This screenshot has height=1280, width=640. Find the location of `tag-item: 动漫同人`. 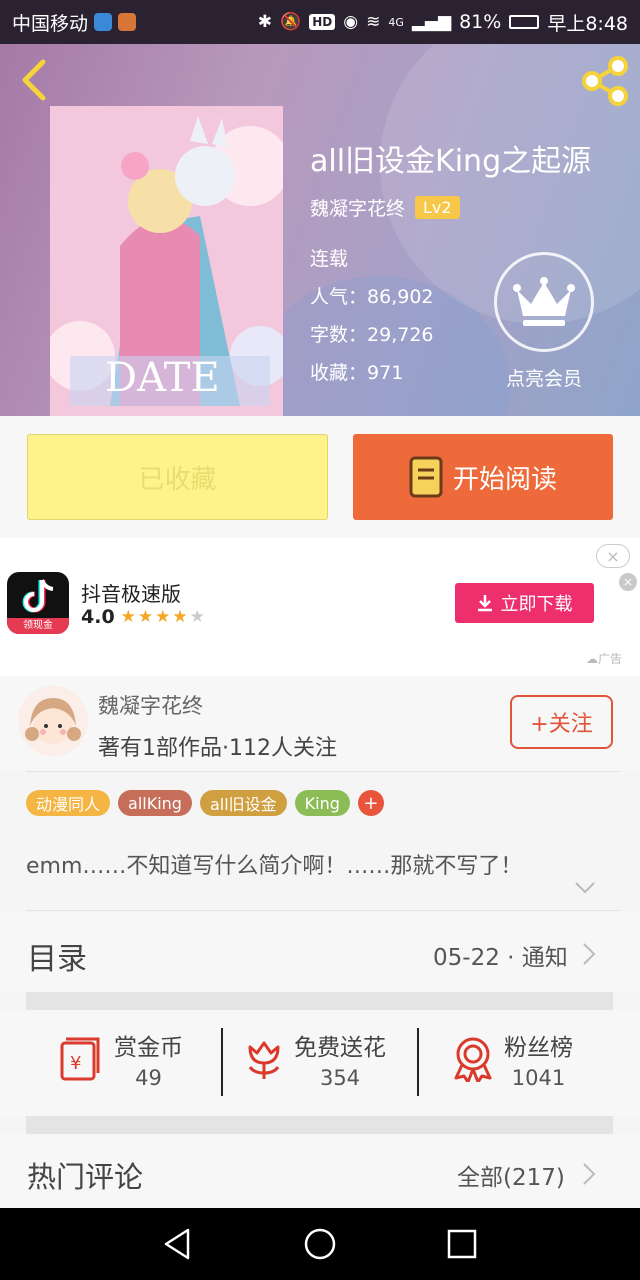

tag-item: 动漫同人 is located at coordinates (68, 803).